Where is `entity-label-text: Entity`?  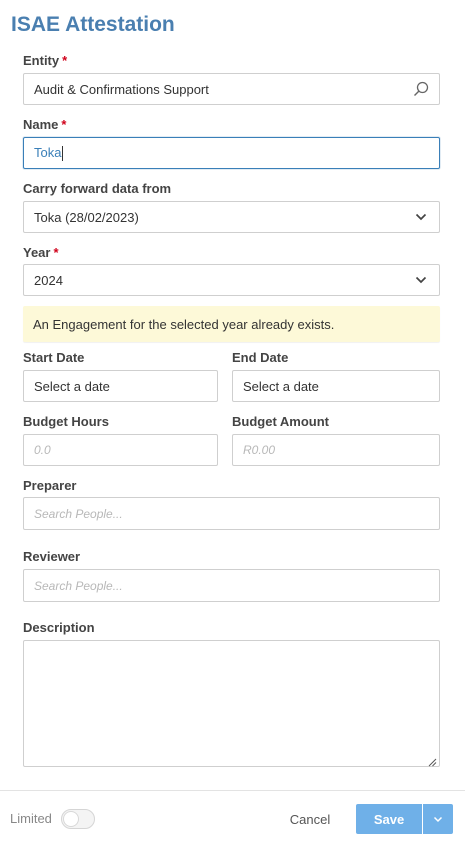 entity-label-text: Entity is located at coordinates (41, 60).